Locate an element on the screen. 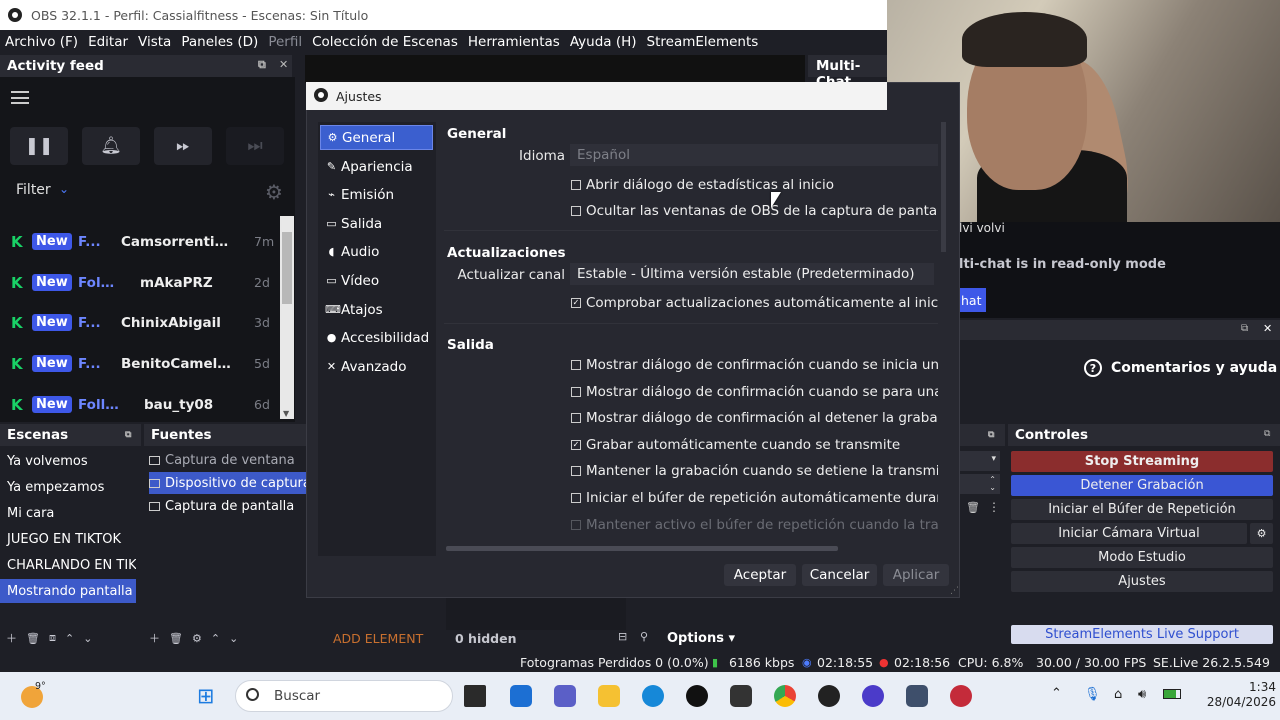 This screenshot has width=1280, height=720. menu-editar: Editar is located at coordinates (108, 42).